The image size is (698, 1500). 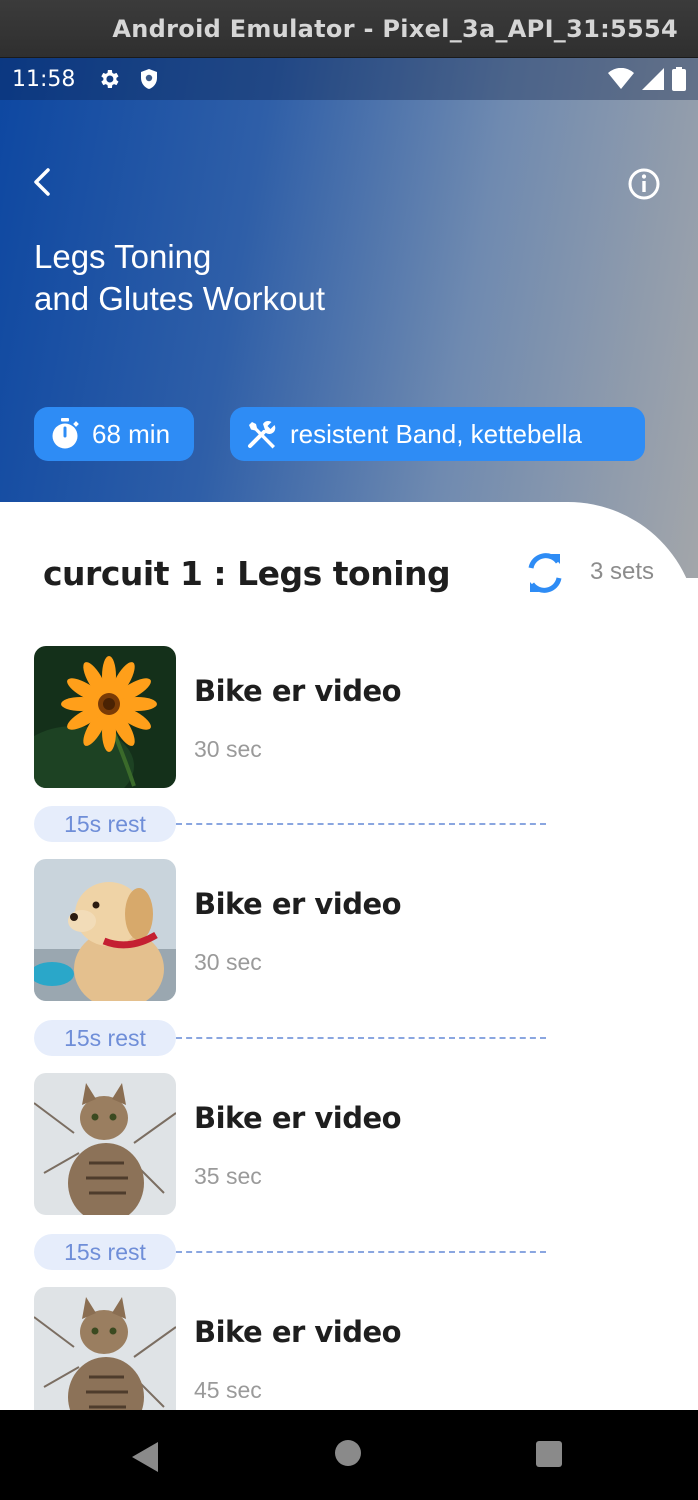 What do you see at coordinates (110, 79) in the screenshot?
I see `settings-icon` at bounding box center [110, 79].